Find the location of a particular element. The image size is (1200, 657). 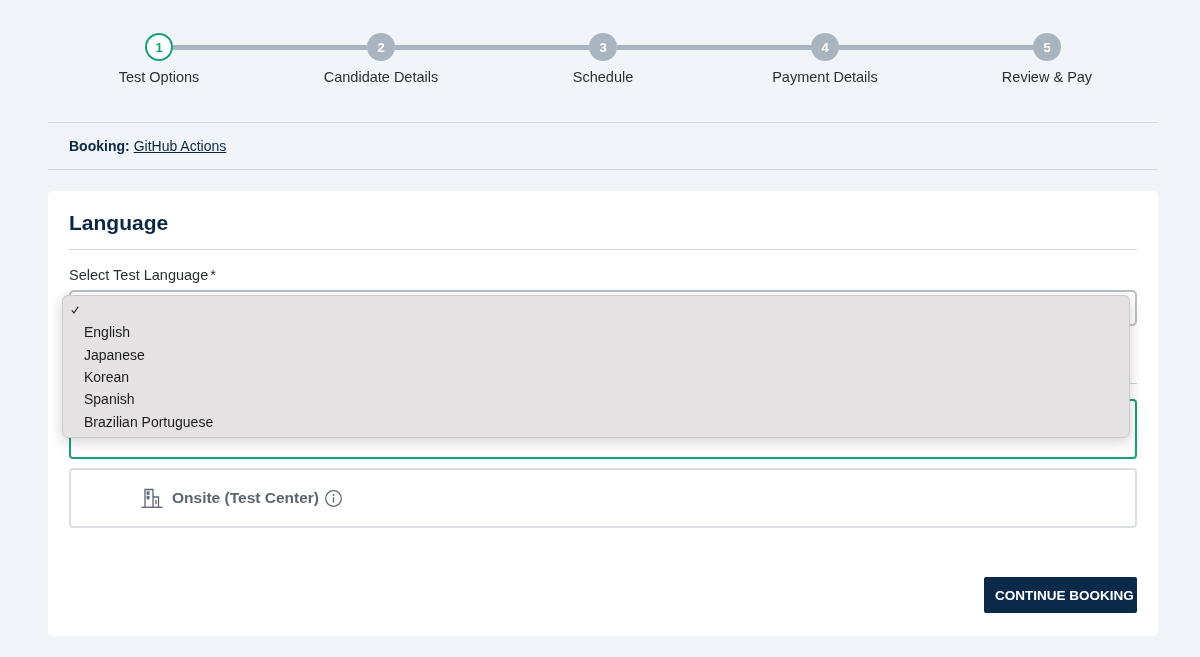

step-label: Review & Pay is located at coordinates (1047, 77).